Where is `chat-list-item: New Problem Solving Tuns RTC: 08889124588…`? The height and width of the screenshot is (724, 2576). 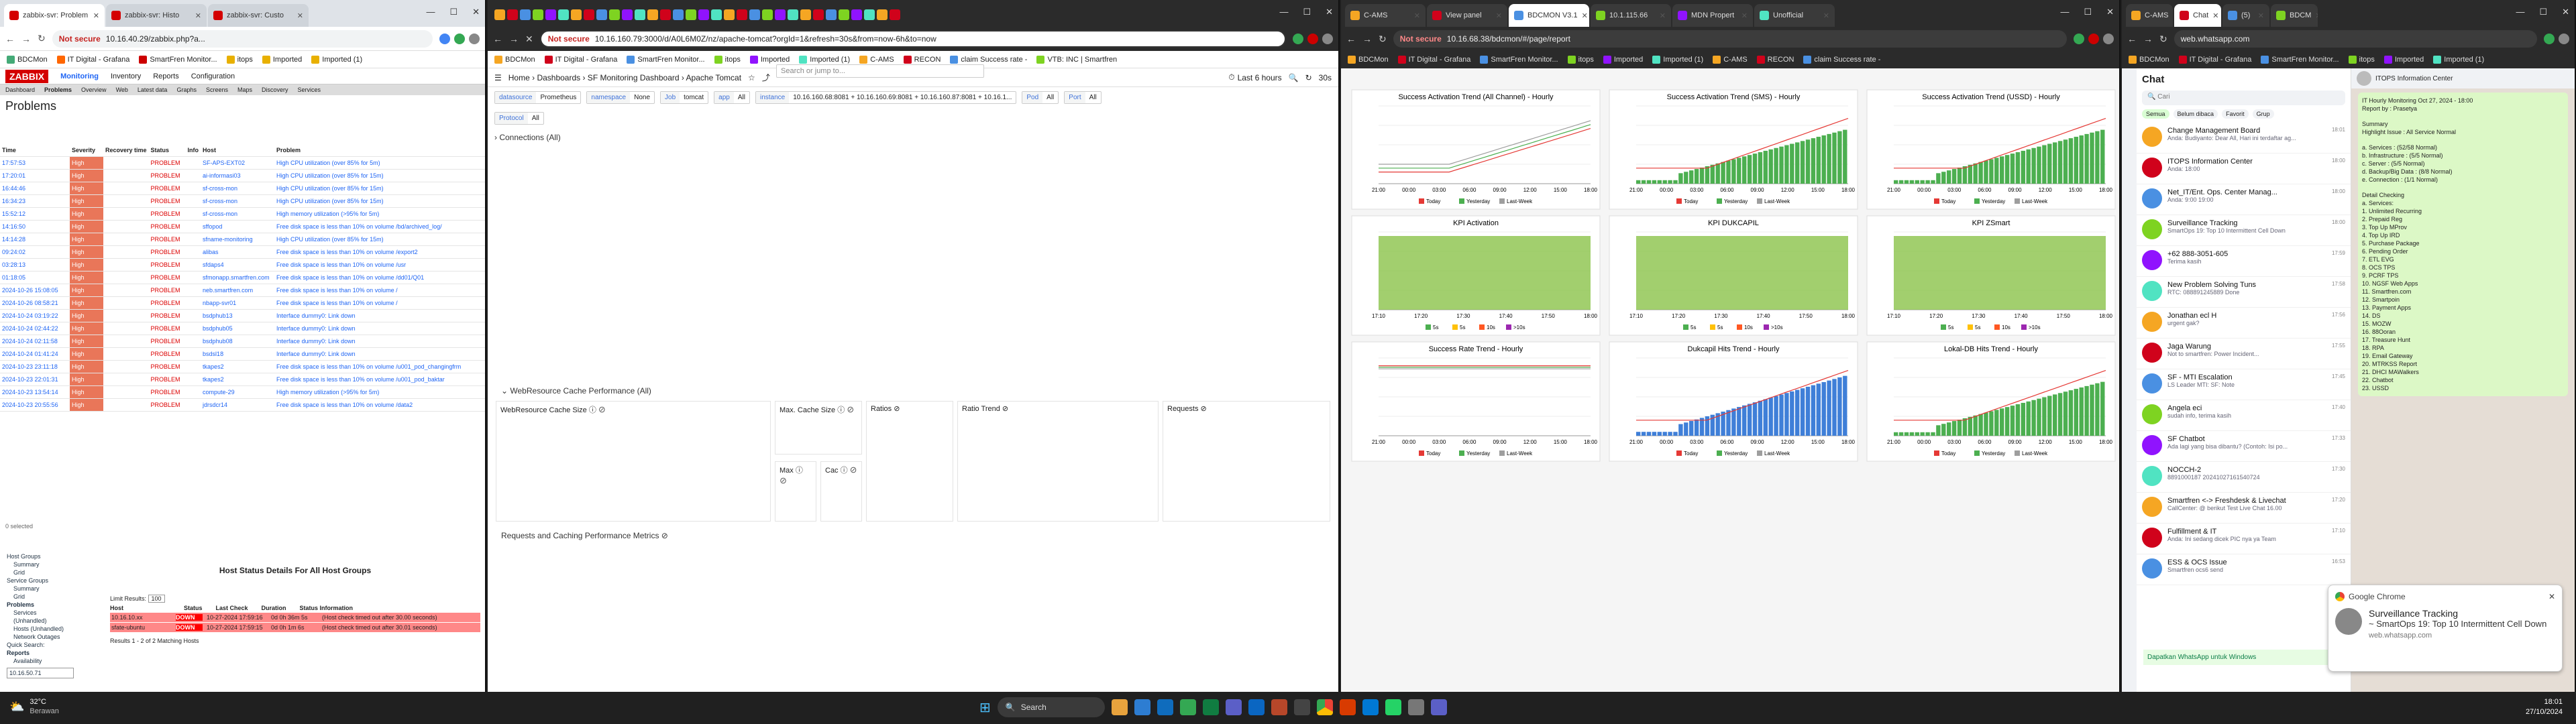
chat-list-item: New Problem Solving Tuns RTC: 08889124588… is located at coordinates (2244, 292).